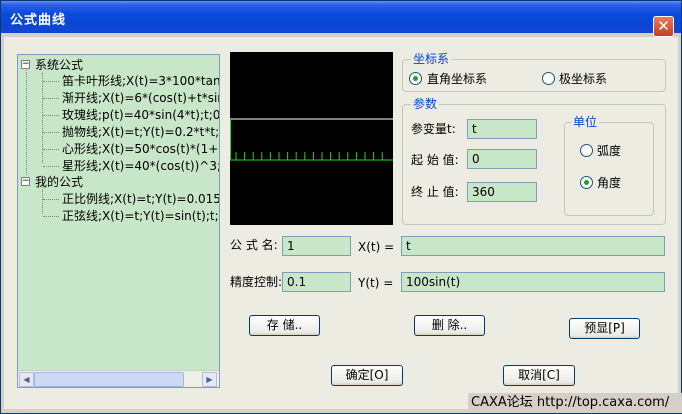 The width and height of the screenshot is (682, 414). What do you see at coordinates (533, 246) in the screenshot?
I see `x-expression-input: t` at bounding box center [533, 246].